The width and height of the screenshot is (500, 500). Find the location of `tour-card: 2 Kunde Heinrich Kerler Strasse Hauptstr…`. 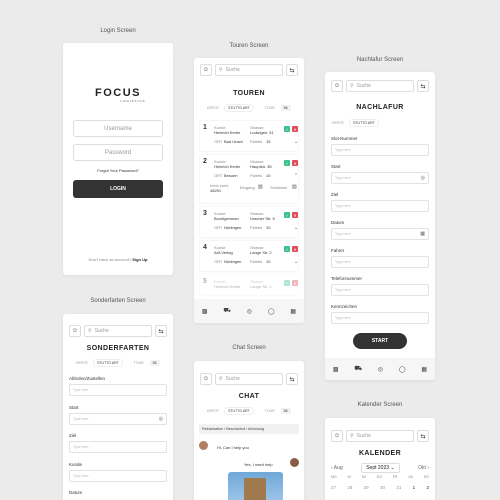

tour-card: 2 Kunde Heinrich Kerler Strasse Hauptstr… is located at coordinates (249, 179).